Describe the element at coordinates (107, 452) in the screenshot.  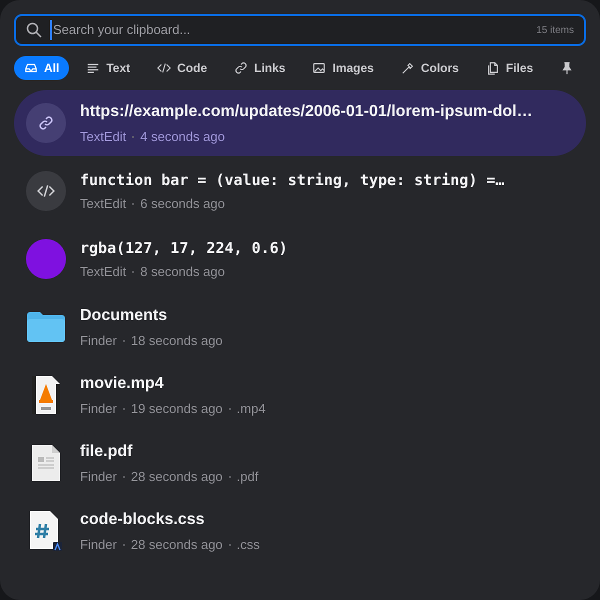
I see `clip-title: file.pdf` at that location.